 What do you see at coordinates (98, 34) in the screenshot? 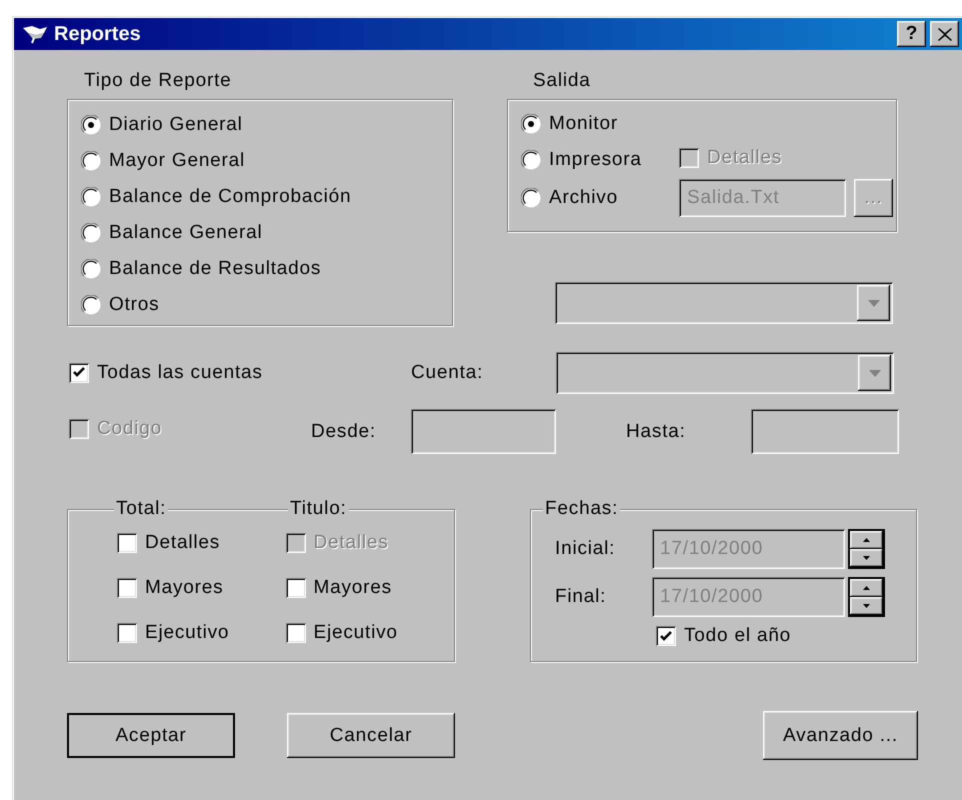
I see `window-title: Reportes` at bounding box center [98, 34].